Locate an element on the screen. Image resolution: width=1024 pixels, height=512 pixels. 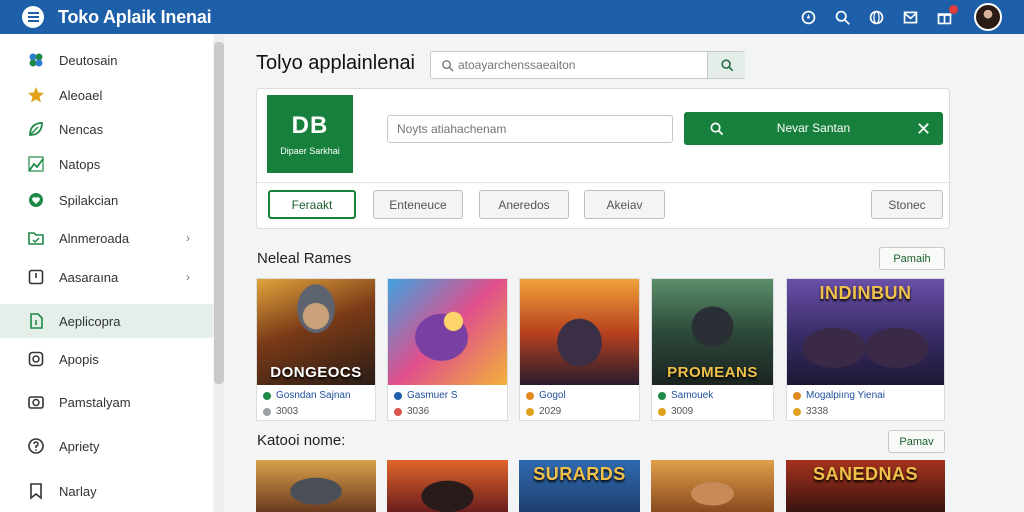
filter-button-feraakt: Feraakt is located at coordinates (312, 204).